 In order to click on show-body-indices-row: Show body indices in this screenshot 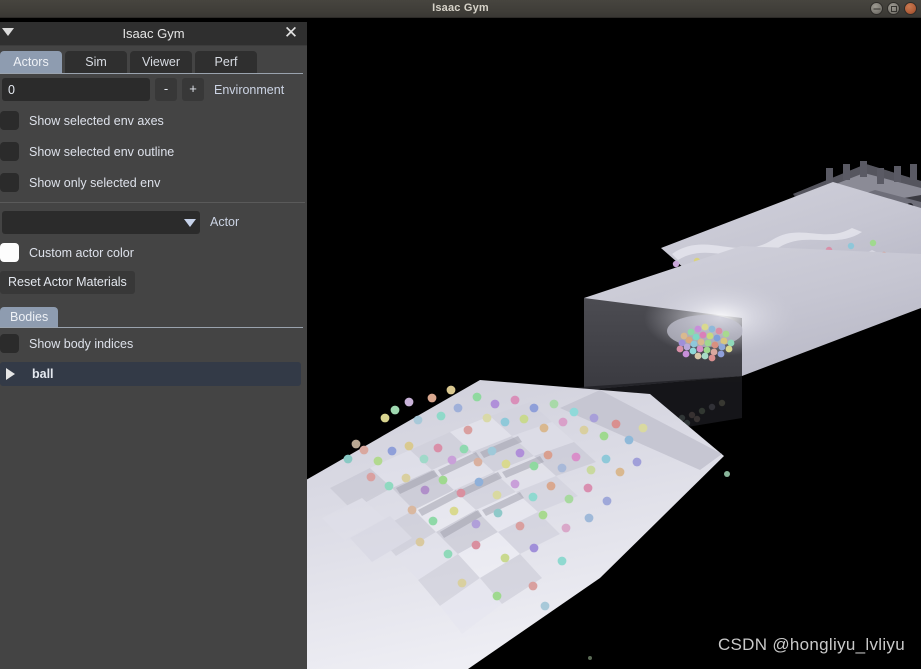, I will do `click(153, 343)`.